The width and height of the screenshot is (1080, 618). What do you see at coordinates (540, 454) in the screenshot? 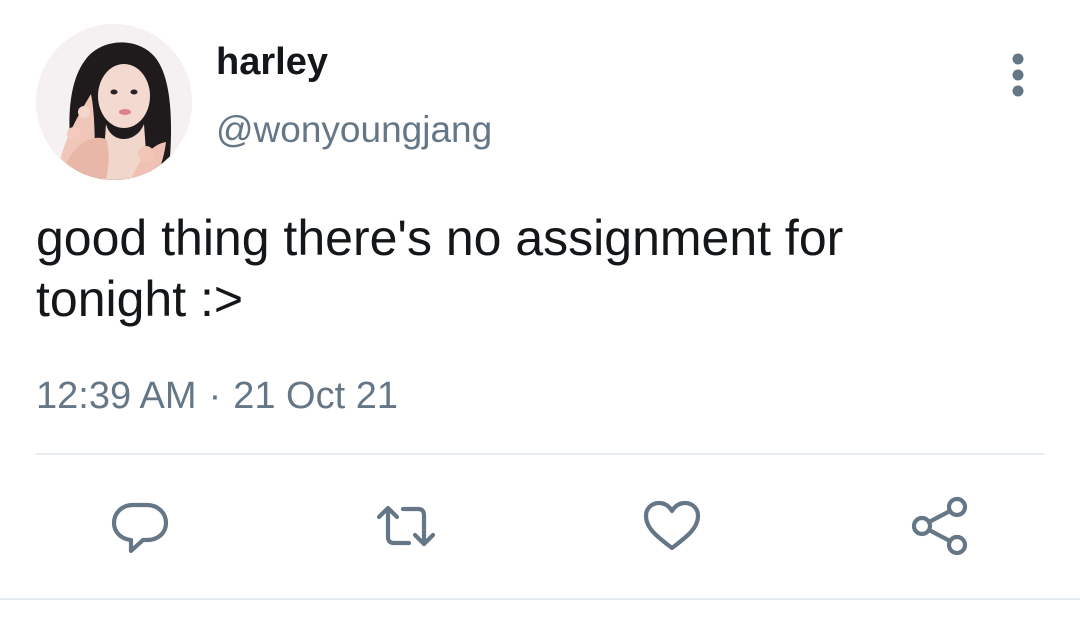
I see `divider` at bounding box center [540, 454].